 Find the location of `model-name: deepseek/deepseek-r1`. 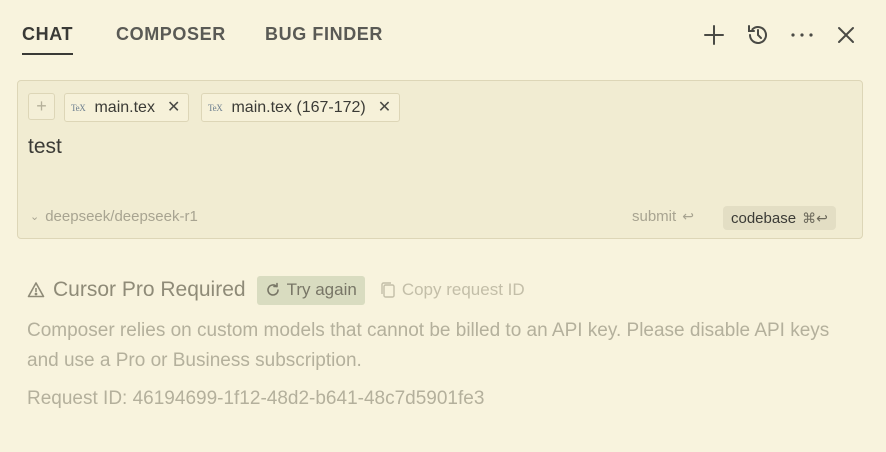

model-name: deepseek/deepseek-r1 is located at coordinates (121, 216).